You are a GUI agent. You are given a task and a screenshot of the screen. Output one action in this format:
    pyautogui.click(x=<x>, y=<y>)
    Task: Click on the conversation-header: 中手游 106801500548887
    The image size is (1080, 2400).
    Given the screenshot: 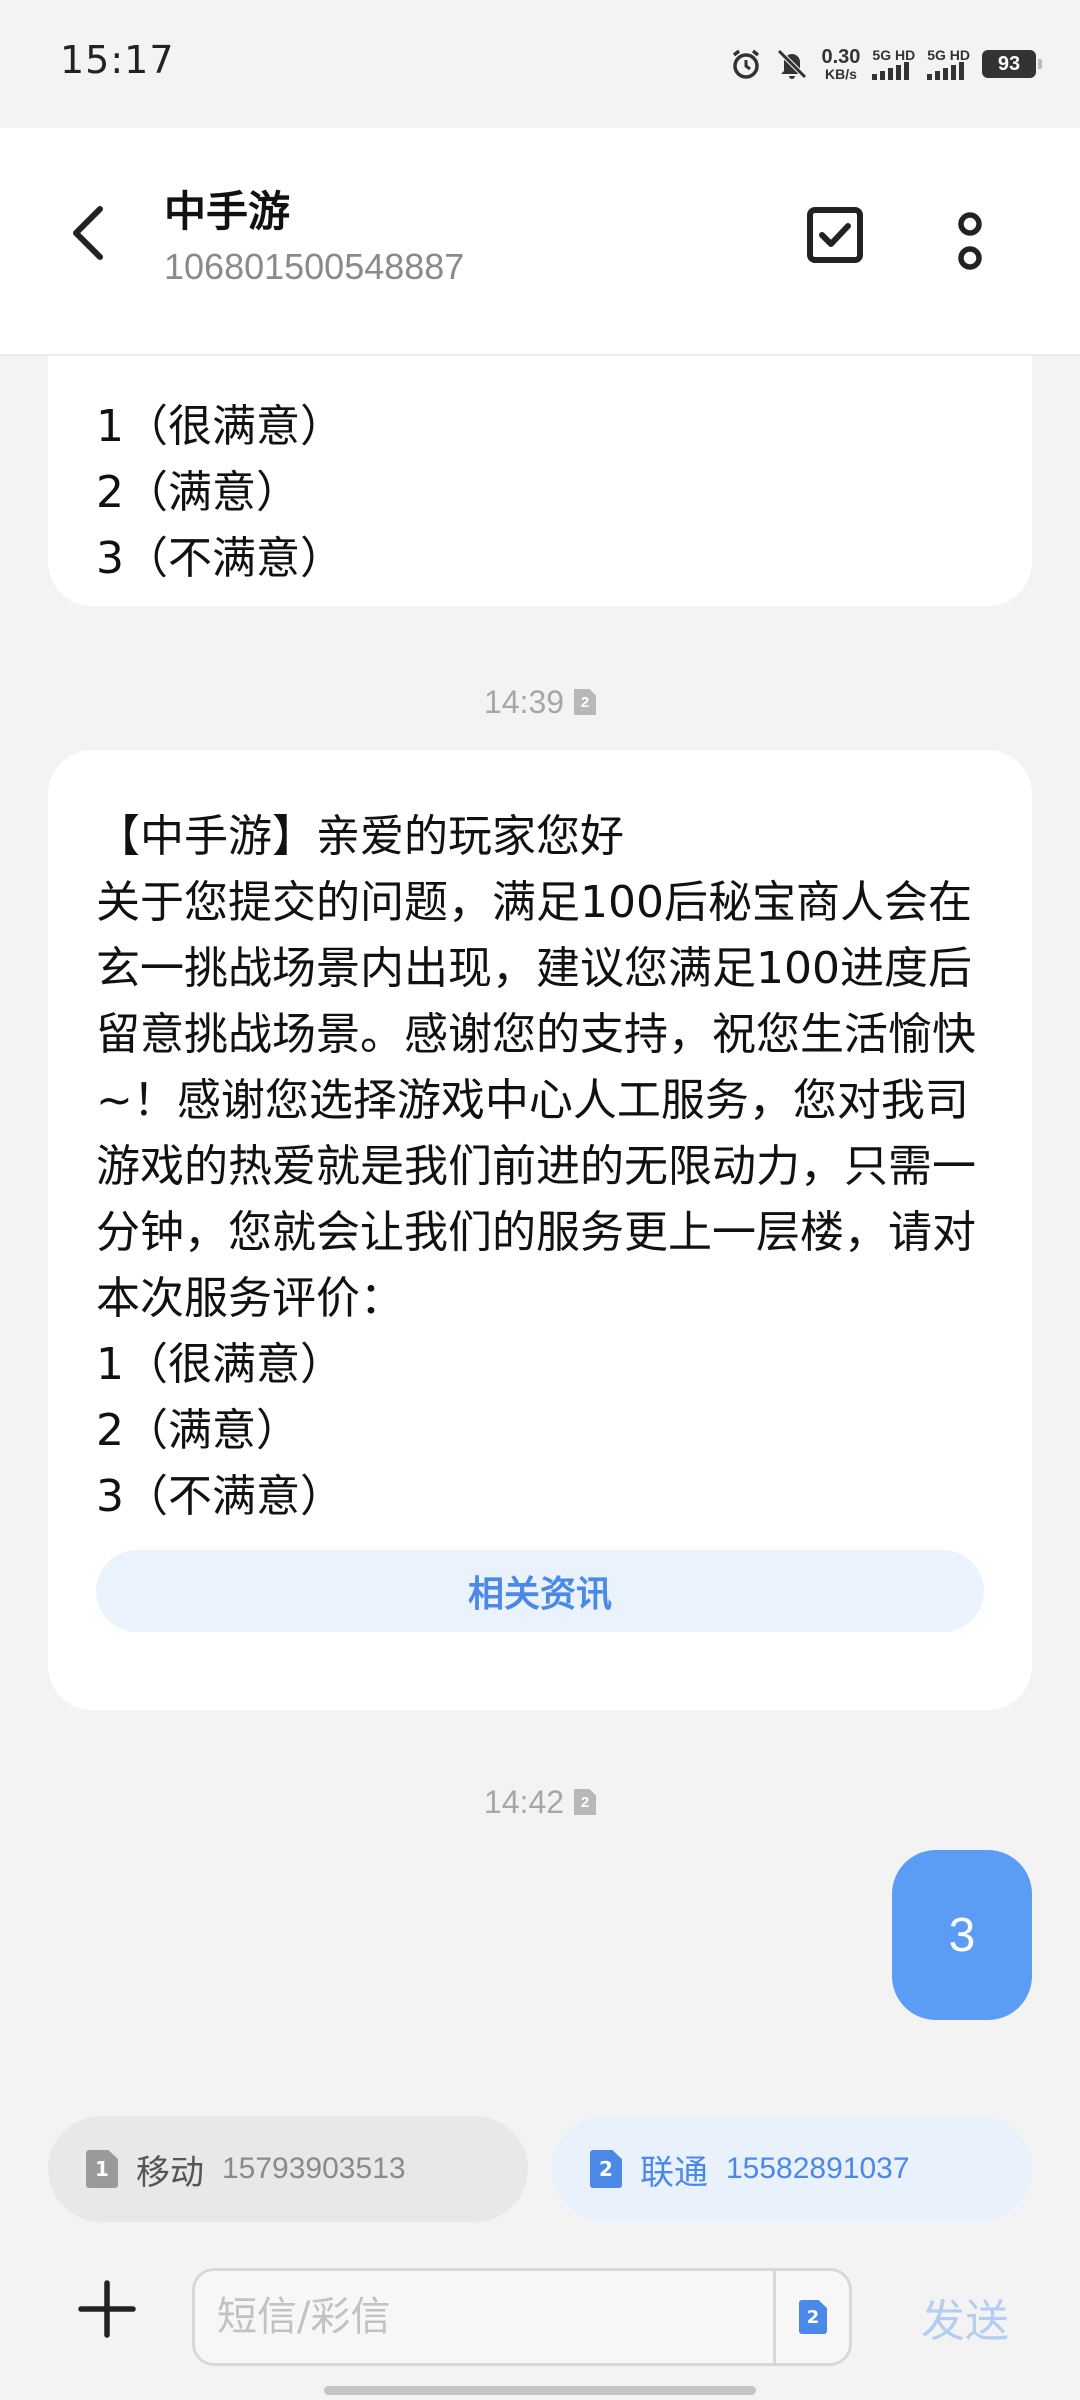 What is the action you would take?
    pyautogui.click(x=540, y=242)
    